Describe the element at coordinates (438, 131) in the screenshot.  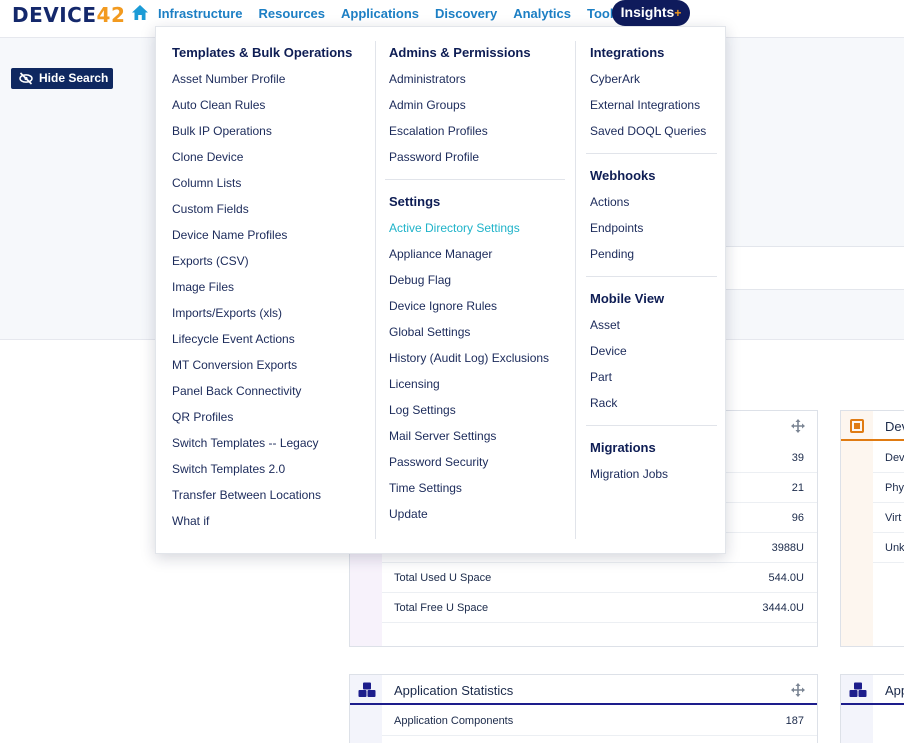
I see `menu-item: Escalation Profiles` at that location.